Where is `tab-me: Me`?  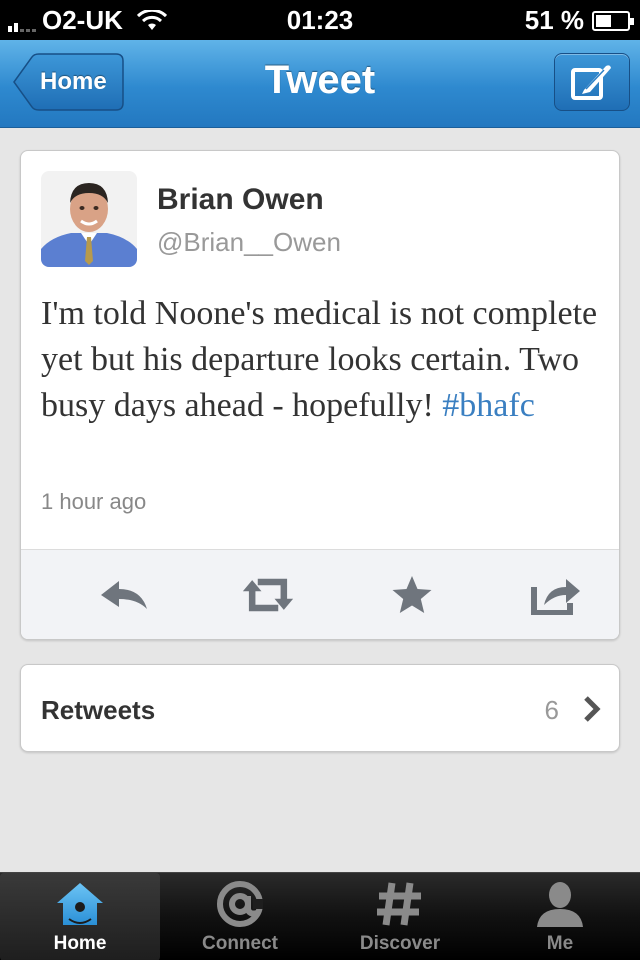
tab-me: Me is located at coordinates (560, 916).